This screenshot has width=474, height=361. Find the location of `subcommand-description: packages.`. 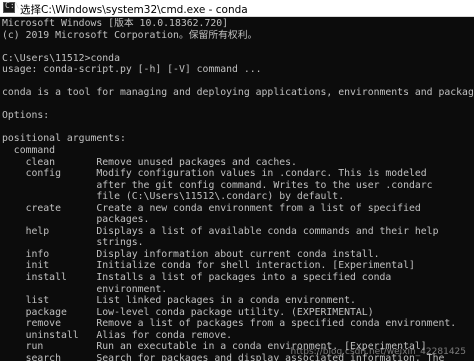

subcommand-description: packages. is located at coordinates (123, 220).